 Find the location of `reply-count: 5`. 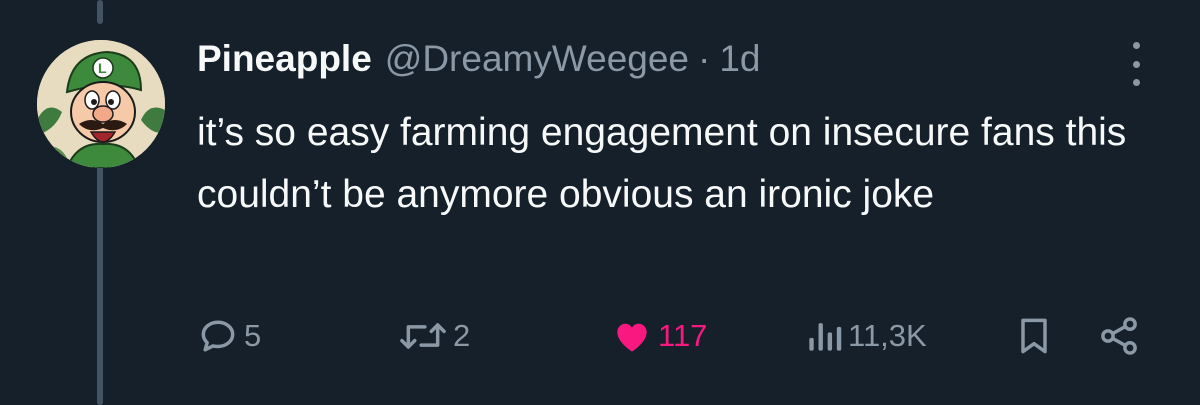

reply-count: 5 is located at coordinates (253, 335).